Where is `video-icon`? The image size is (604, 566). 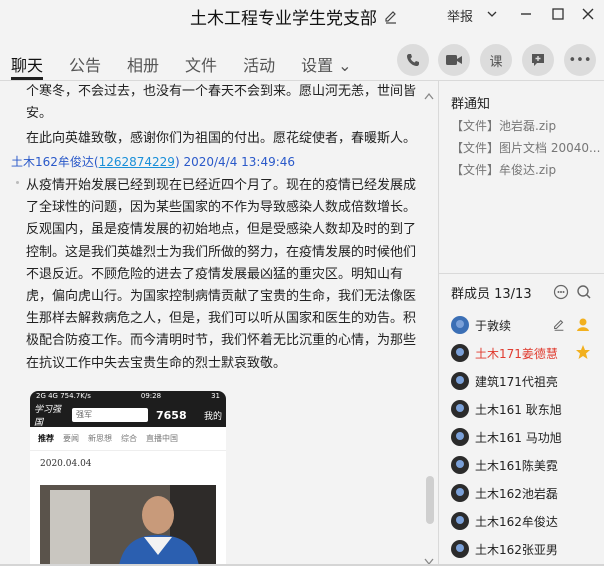 video-icon is located at coordinates (454, 60).